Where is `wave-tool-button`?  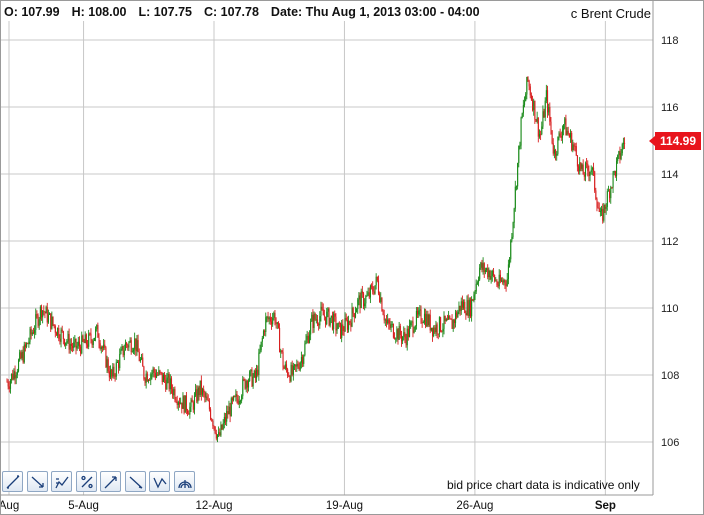
wave-tool-button is located at coordinates (159, 481).